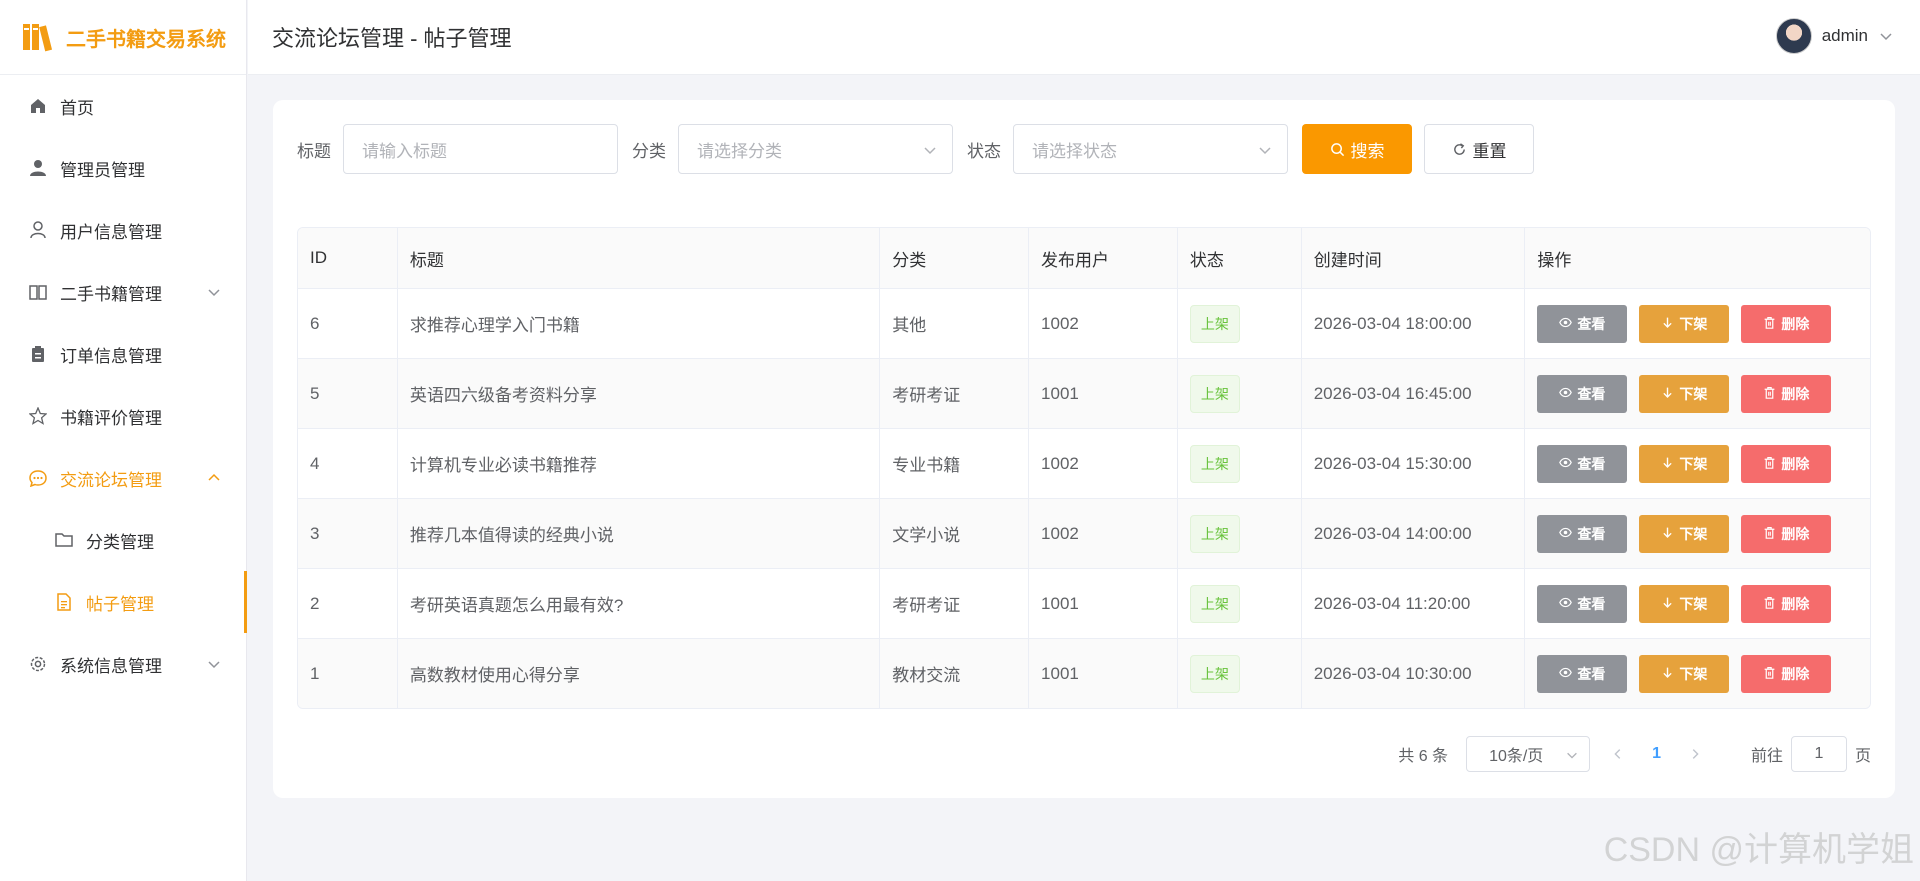 This screenshot has width=1920, height=881. Describe the element at coordinates (123, 106) in the screenshot. I see `sidebar-item-home: 首页` at that location.